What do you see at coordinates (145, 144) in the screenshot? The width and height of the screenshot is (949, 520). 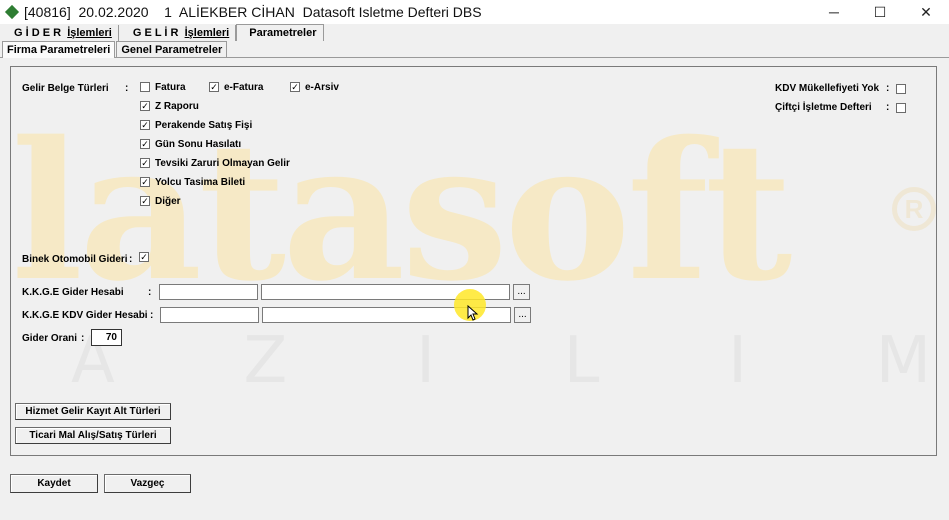 I see `gun-sonu-checkbox: ✓` at bounding box center [145, 144].